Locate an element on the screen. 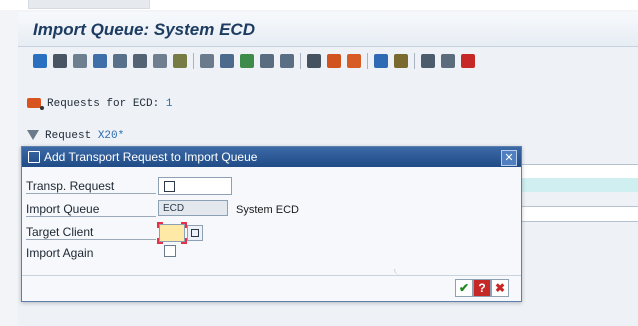 The height and width of the screenshot is (326, 638). application-toolbar is located at coordinates (328, 61).